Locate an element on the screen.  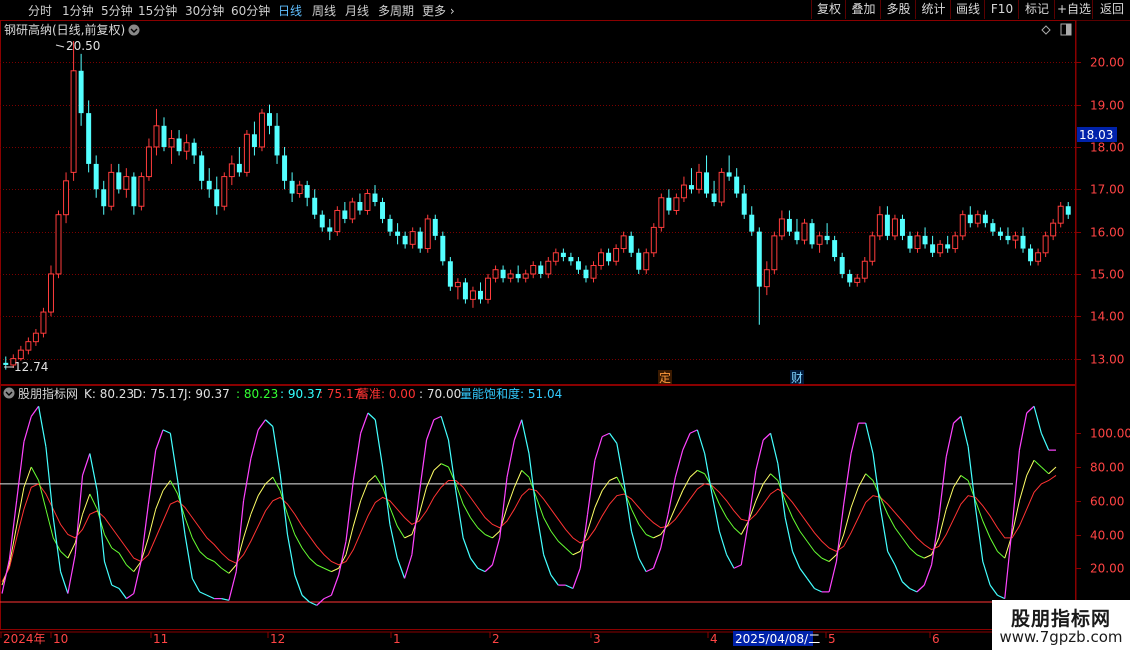
price-tick-label: 14.00 is located at coordinates (1107, 317).